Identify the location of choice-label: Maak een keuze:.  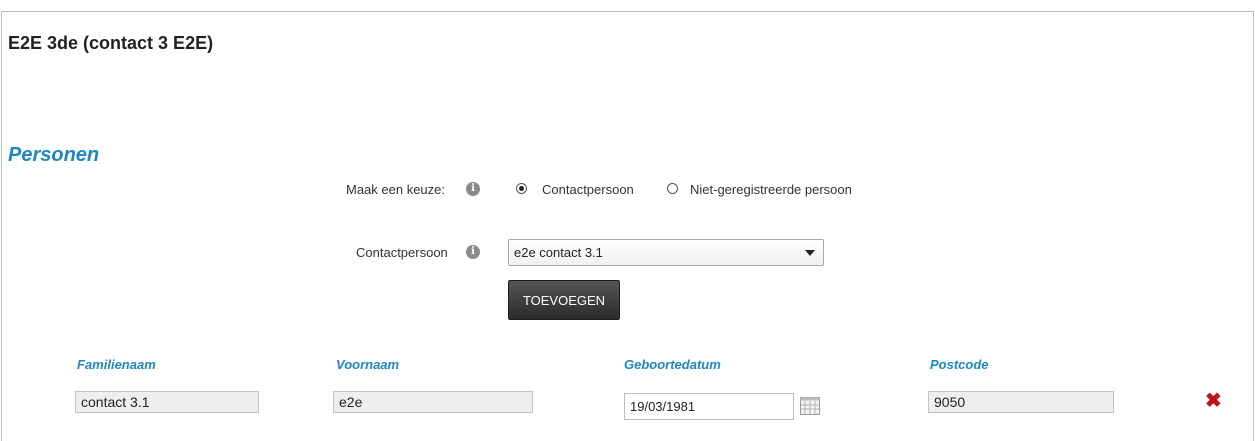
(396, 189).